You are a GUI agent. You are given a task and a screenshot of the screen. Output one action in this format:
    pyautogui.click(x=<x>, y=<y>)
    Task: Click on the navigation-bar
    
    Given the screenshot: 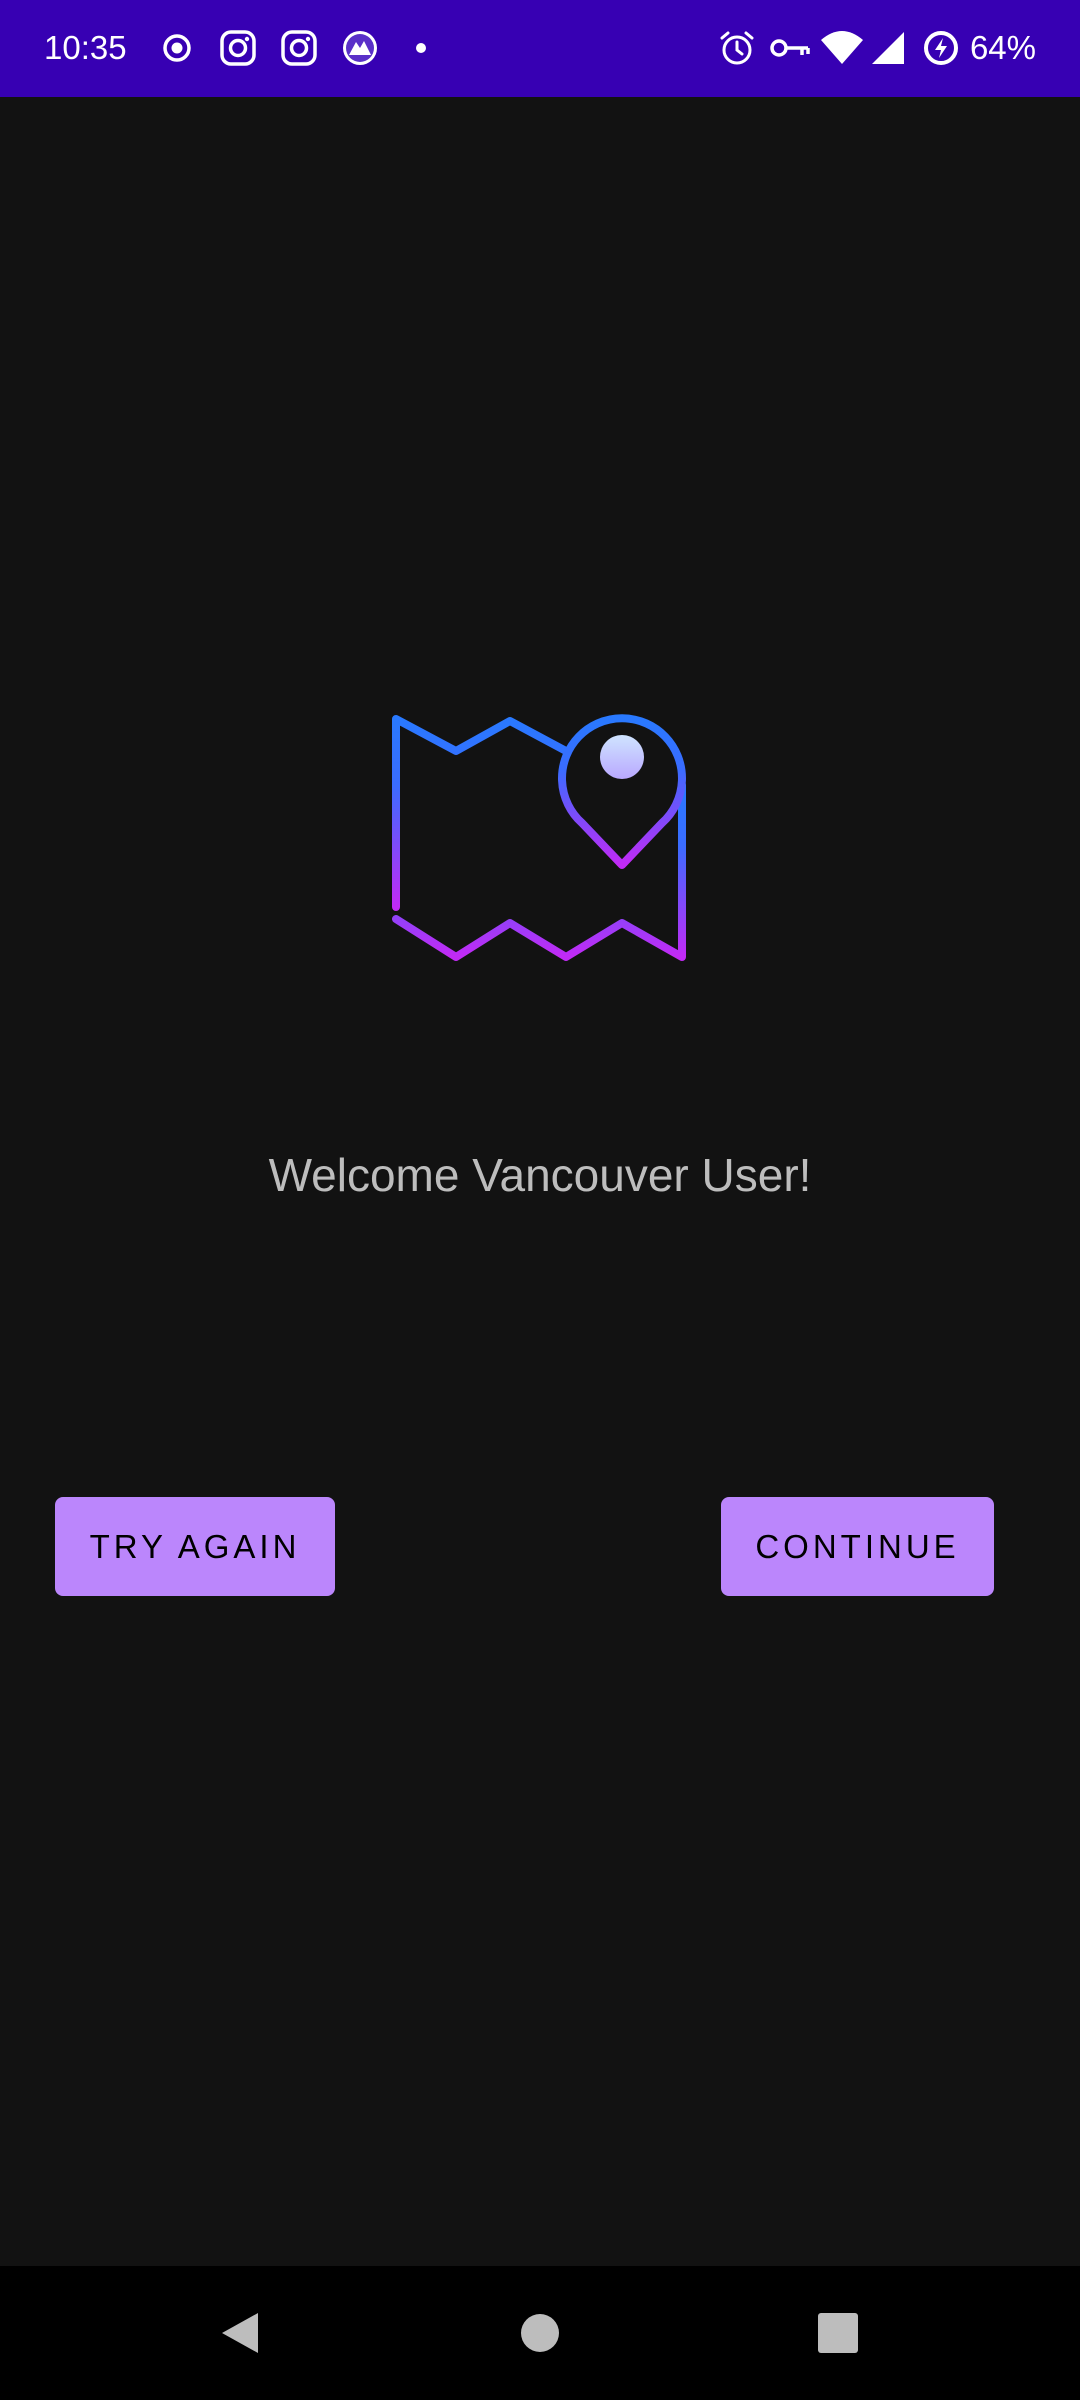 What is the action you would take?
    pyautogui.click(x=540, y=2333)
    